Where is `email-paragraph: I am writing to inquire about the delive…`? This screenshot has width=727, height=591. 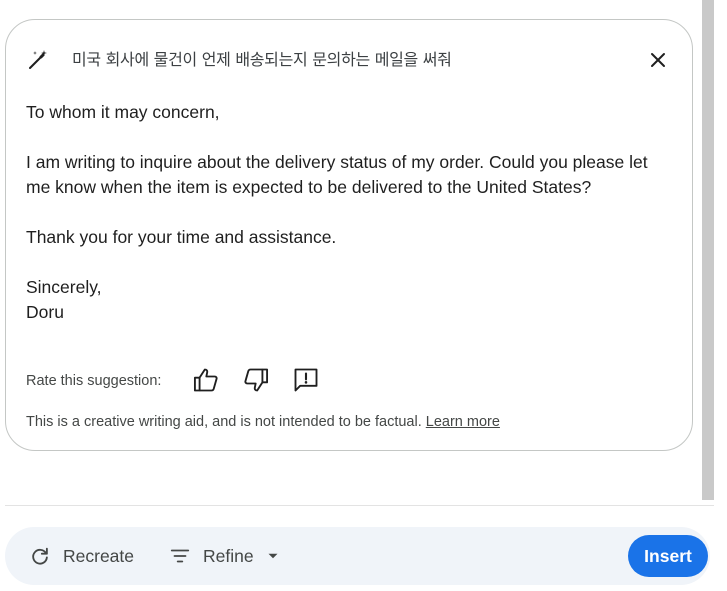
email-paragraph: I am writing to inquire about the delive… is located at coordinates (337, 174).